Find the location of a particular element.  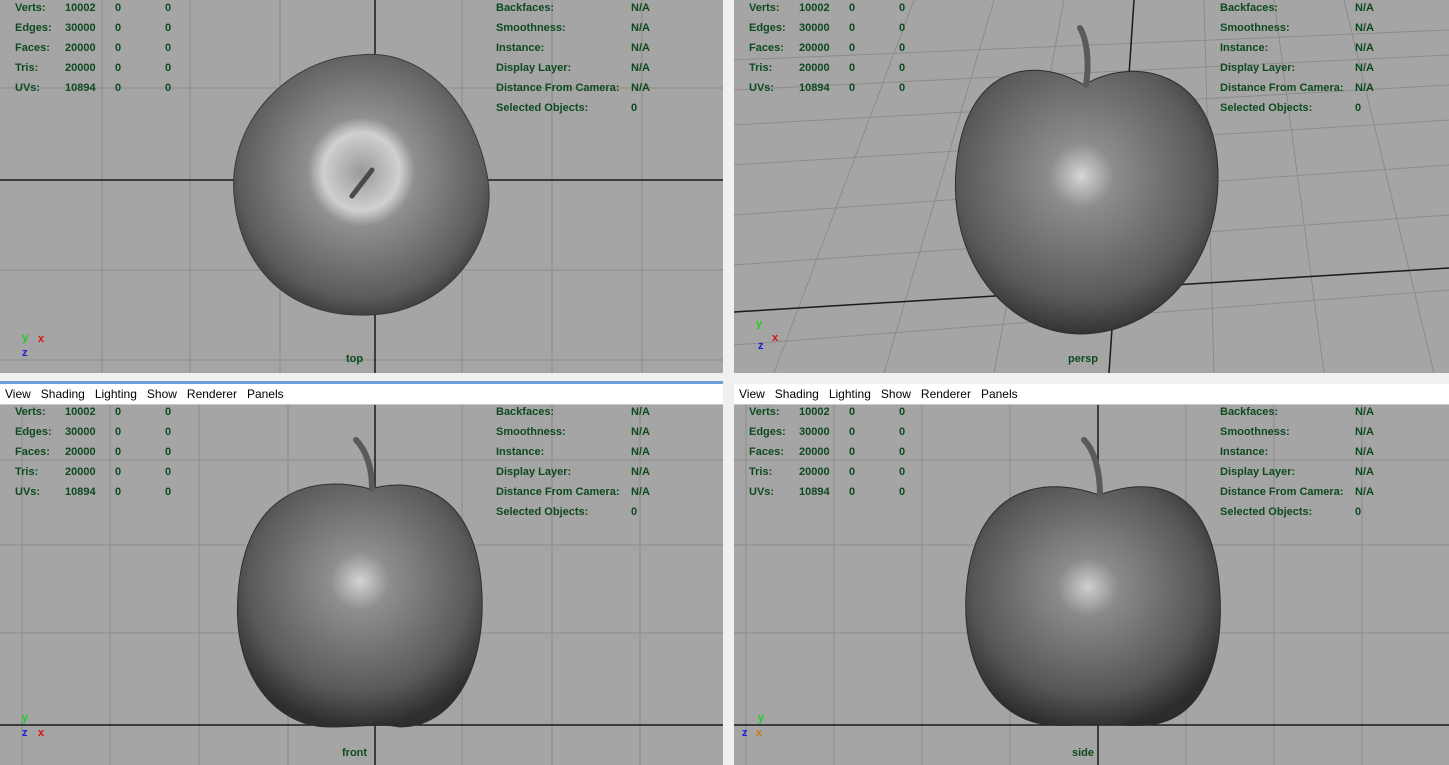

apple-front-mesh is located at coordinates (359, 605).